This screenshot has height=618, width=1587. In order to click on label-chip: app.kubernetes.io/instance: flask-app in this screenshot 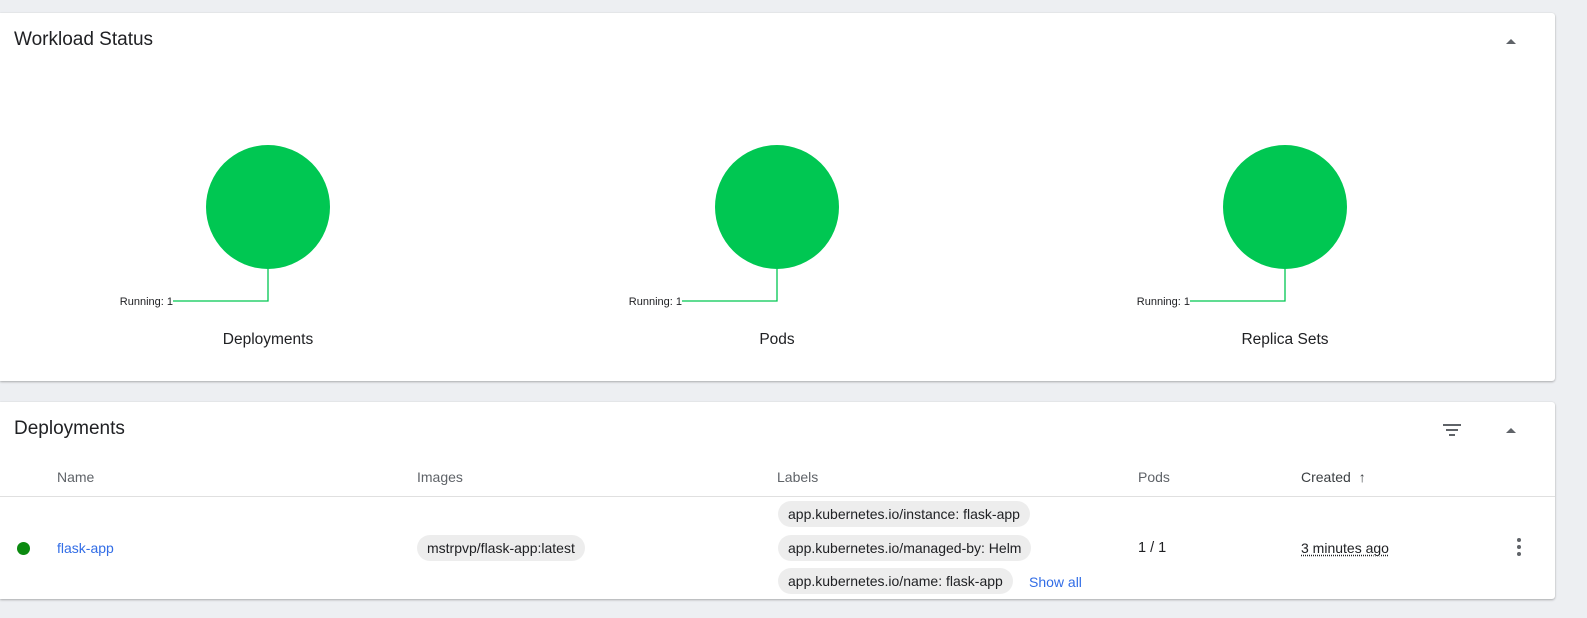, I will do `click(904, 514)`.